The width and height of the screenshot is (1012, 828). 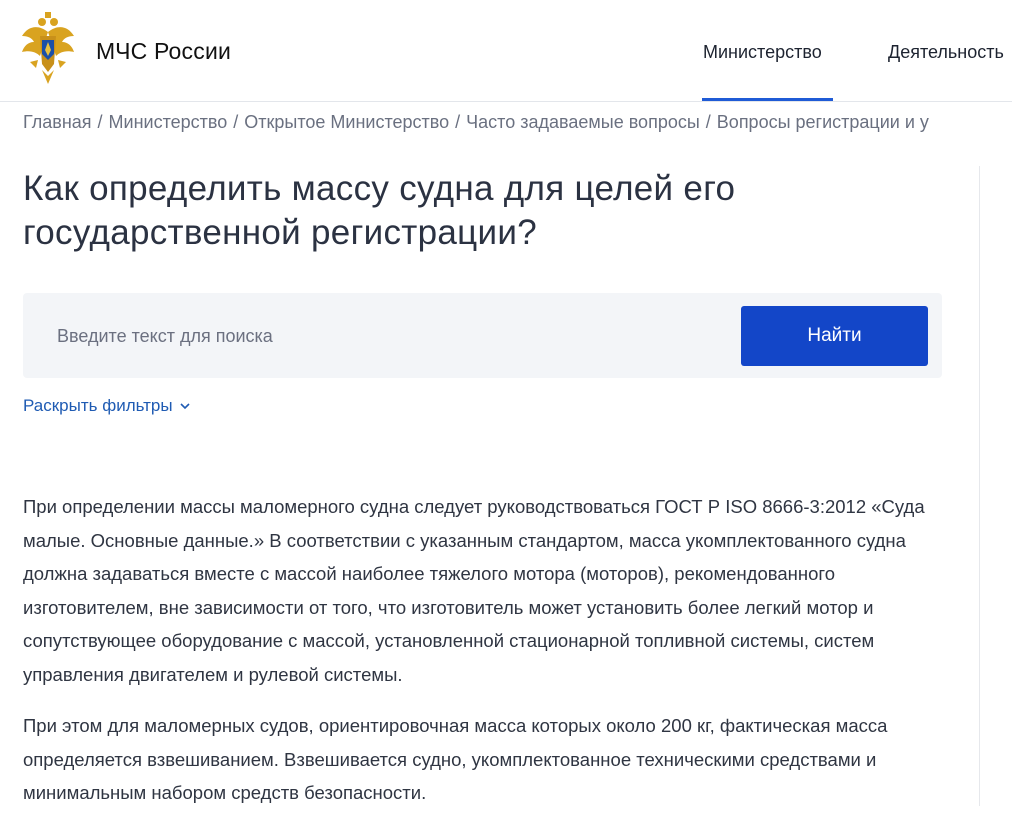 What do you see at coordinates (346, 122) in the screenshot?
I see `breadcrumb-item-open-ministry: Открытое Министерство` at bounding box center [346, 122].